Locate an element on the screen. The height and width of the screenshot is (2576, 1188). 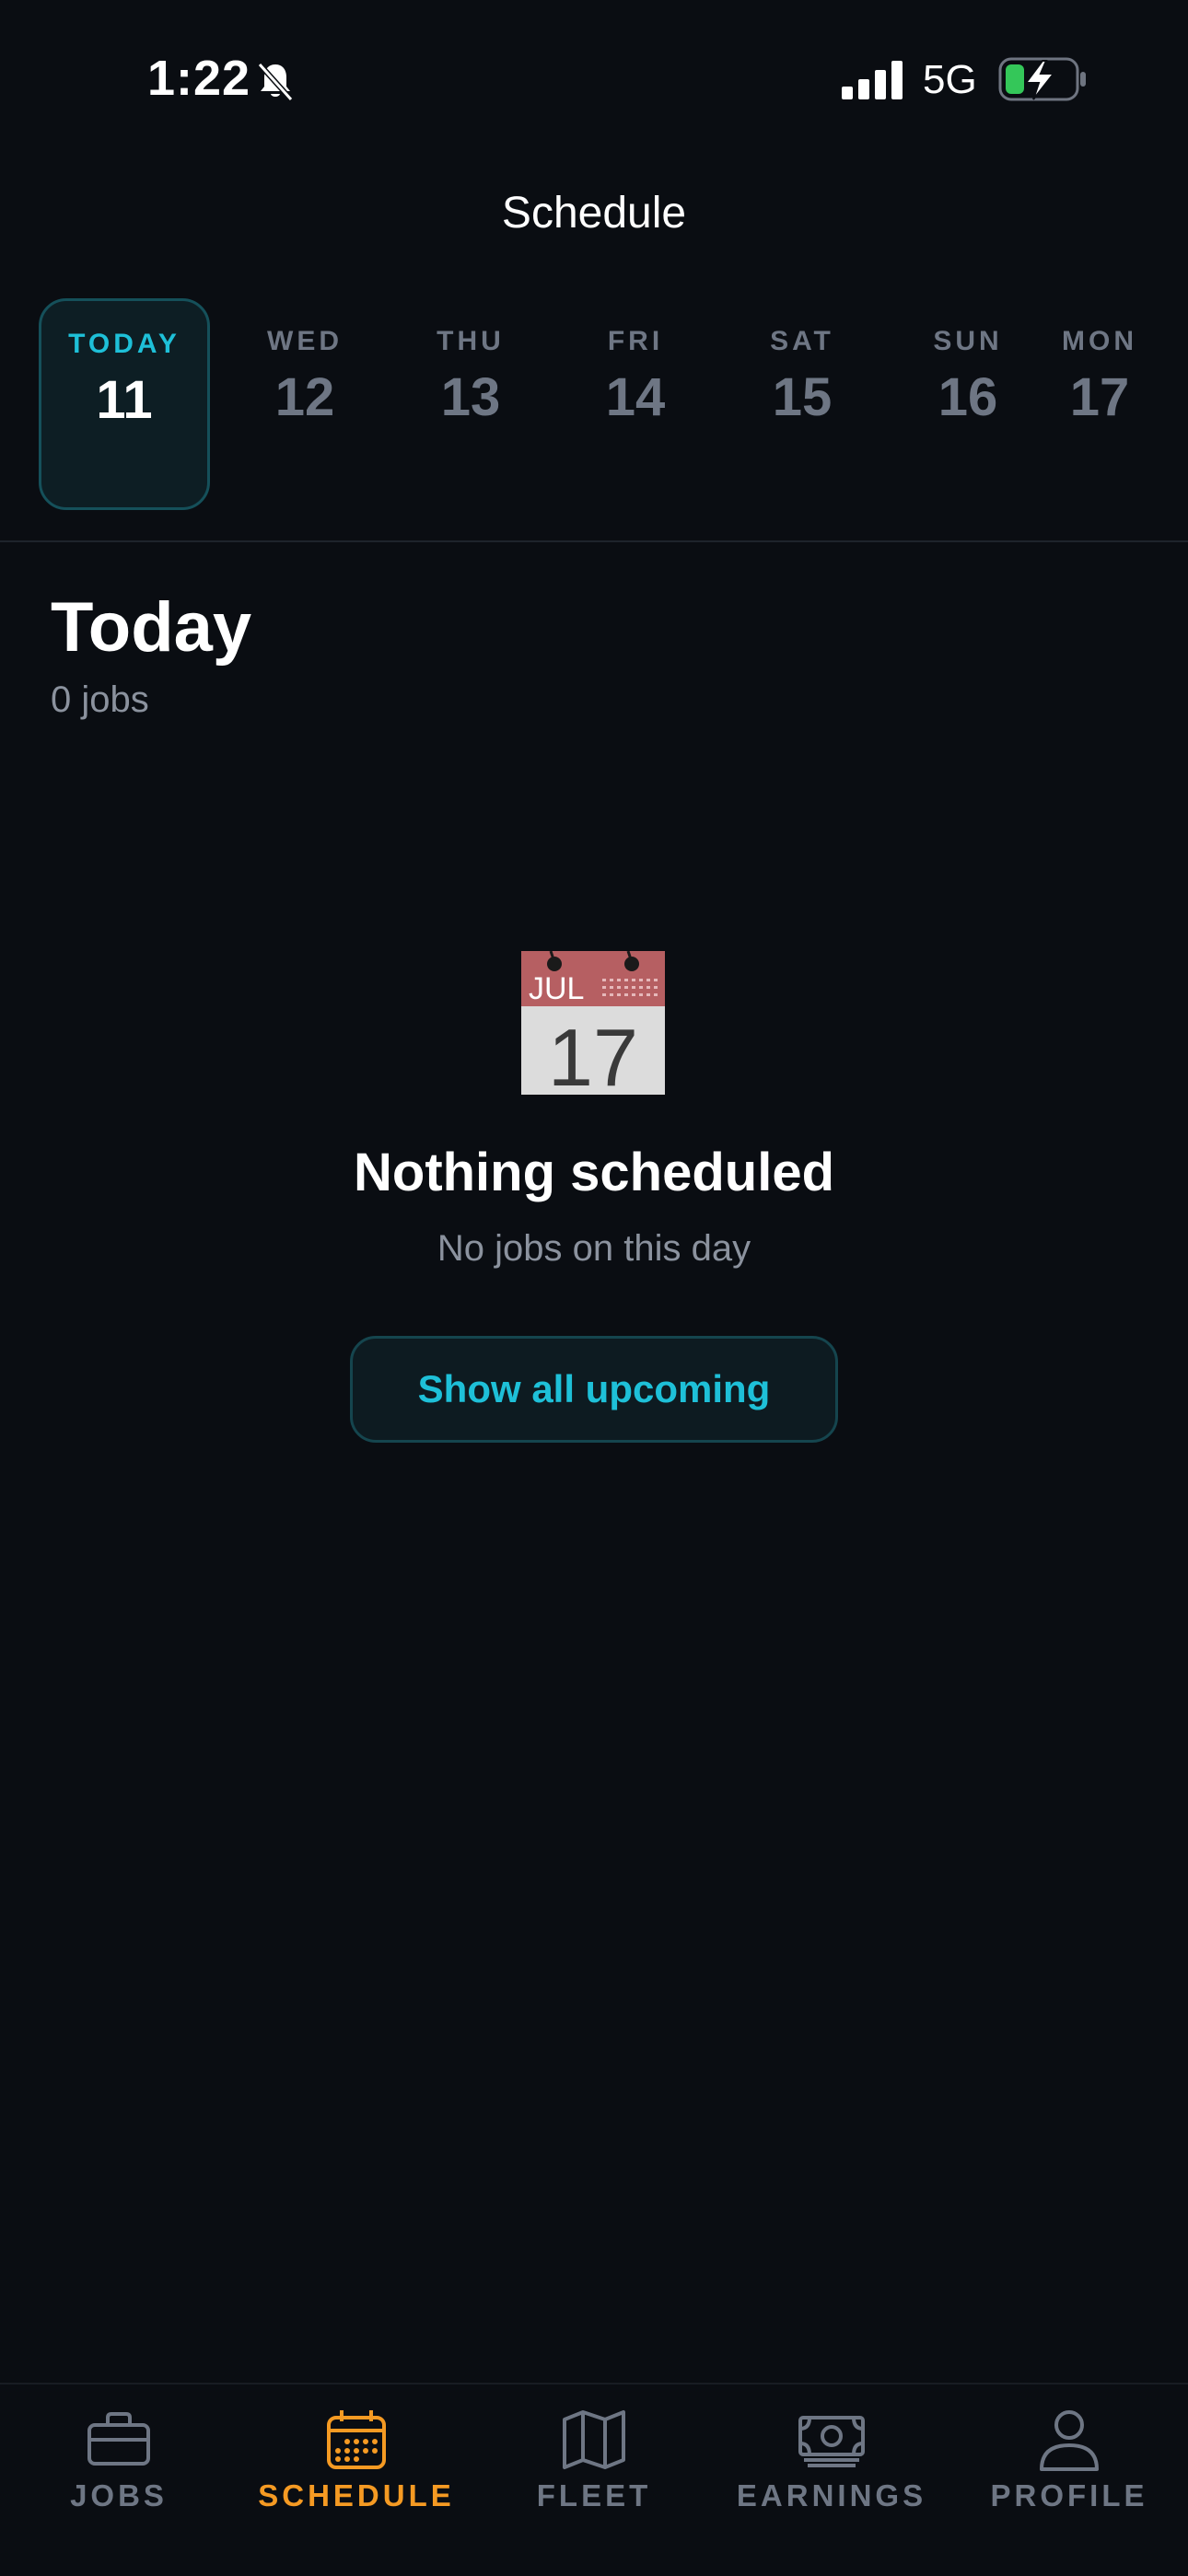
calendar-icon is located at coordinates (356, 2439).